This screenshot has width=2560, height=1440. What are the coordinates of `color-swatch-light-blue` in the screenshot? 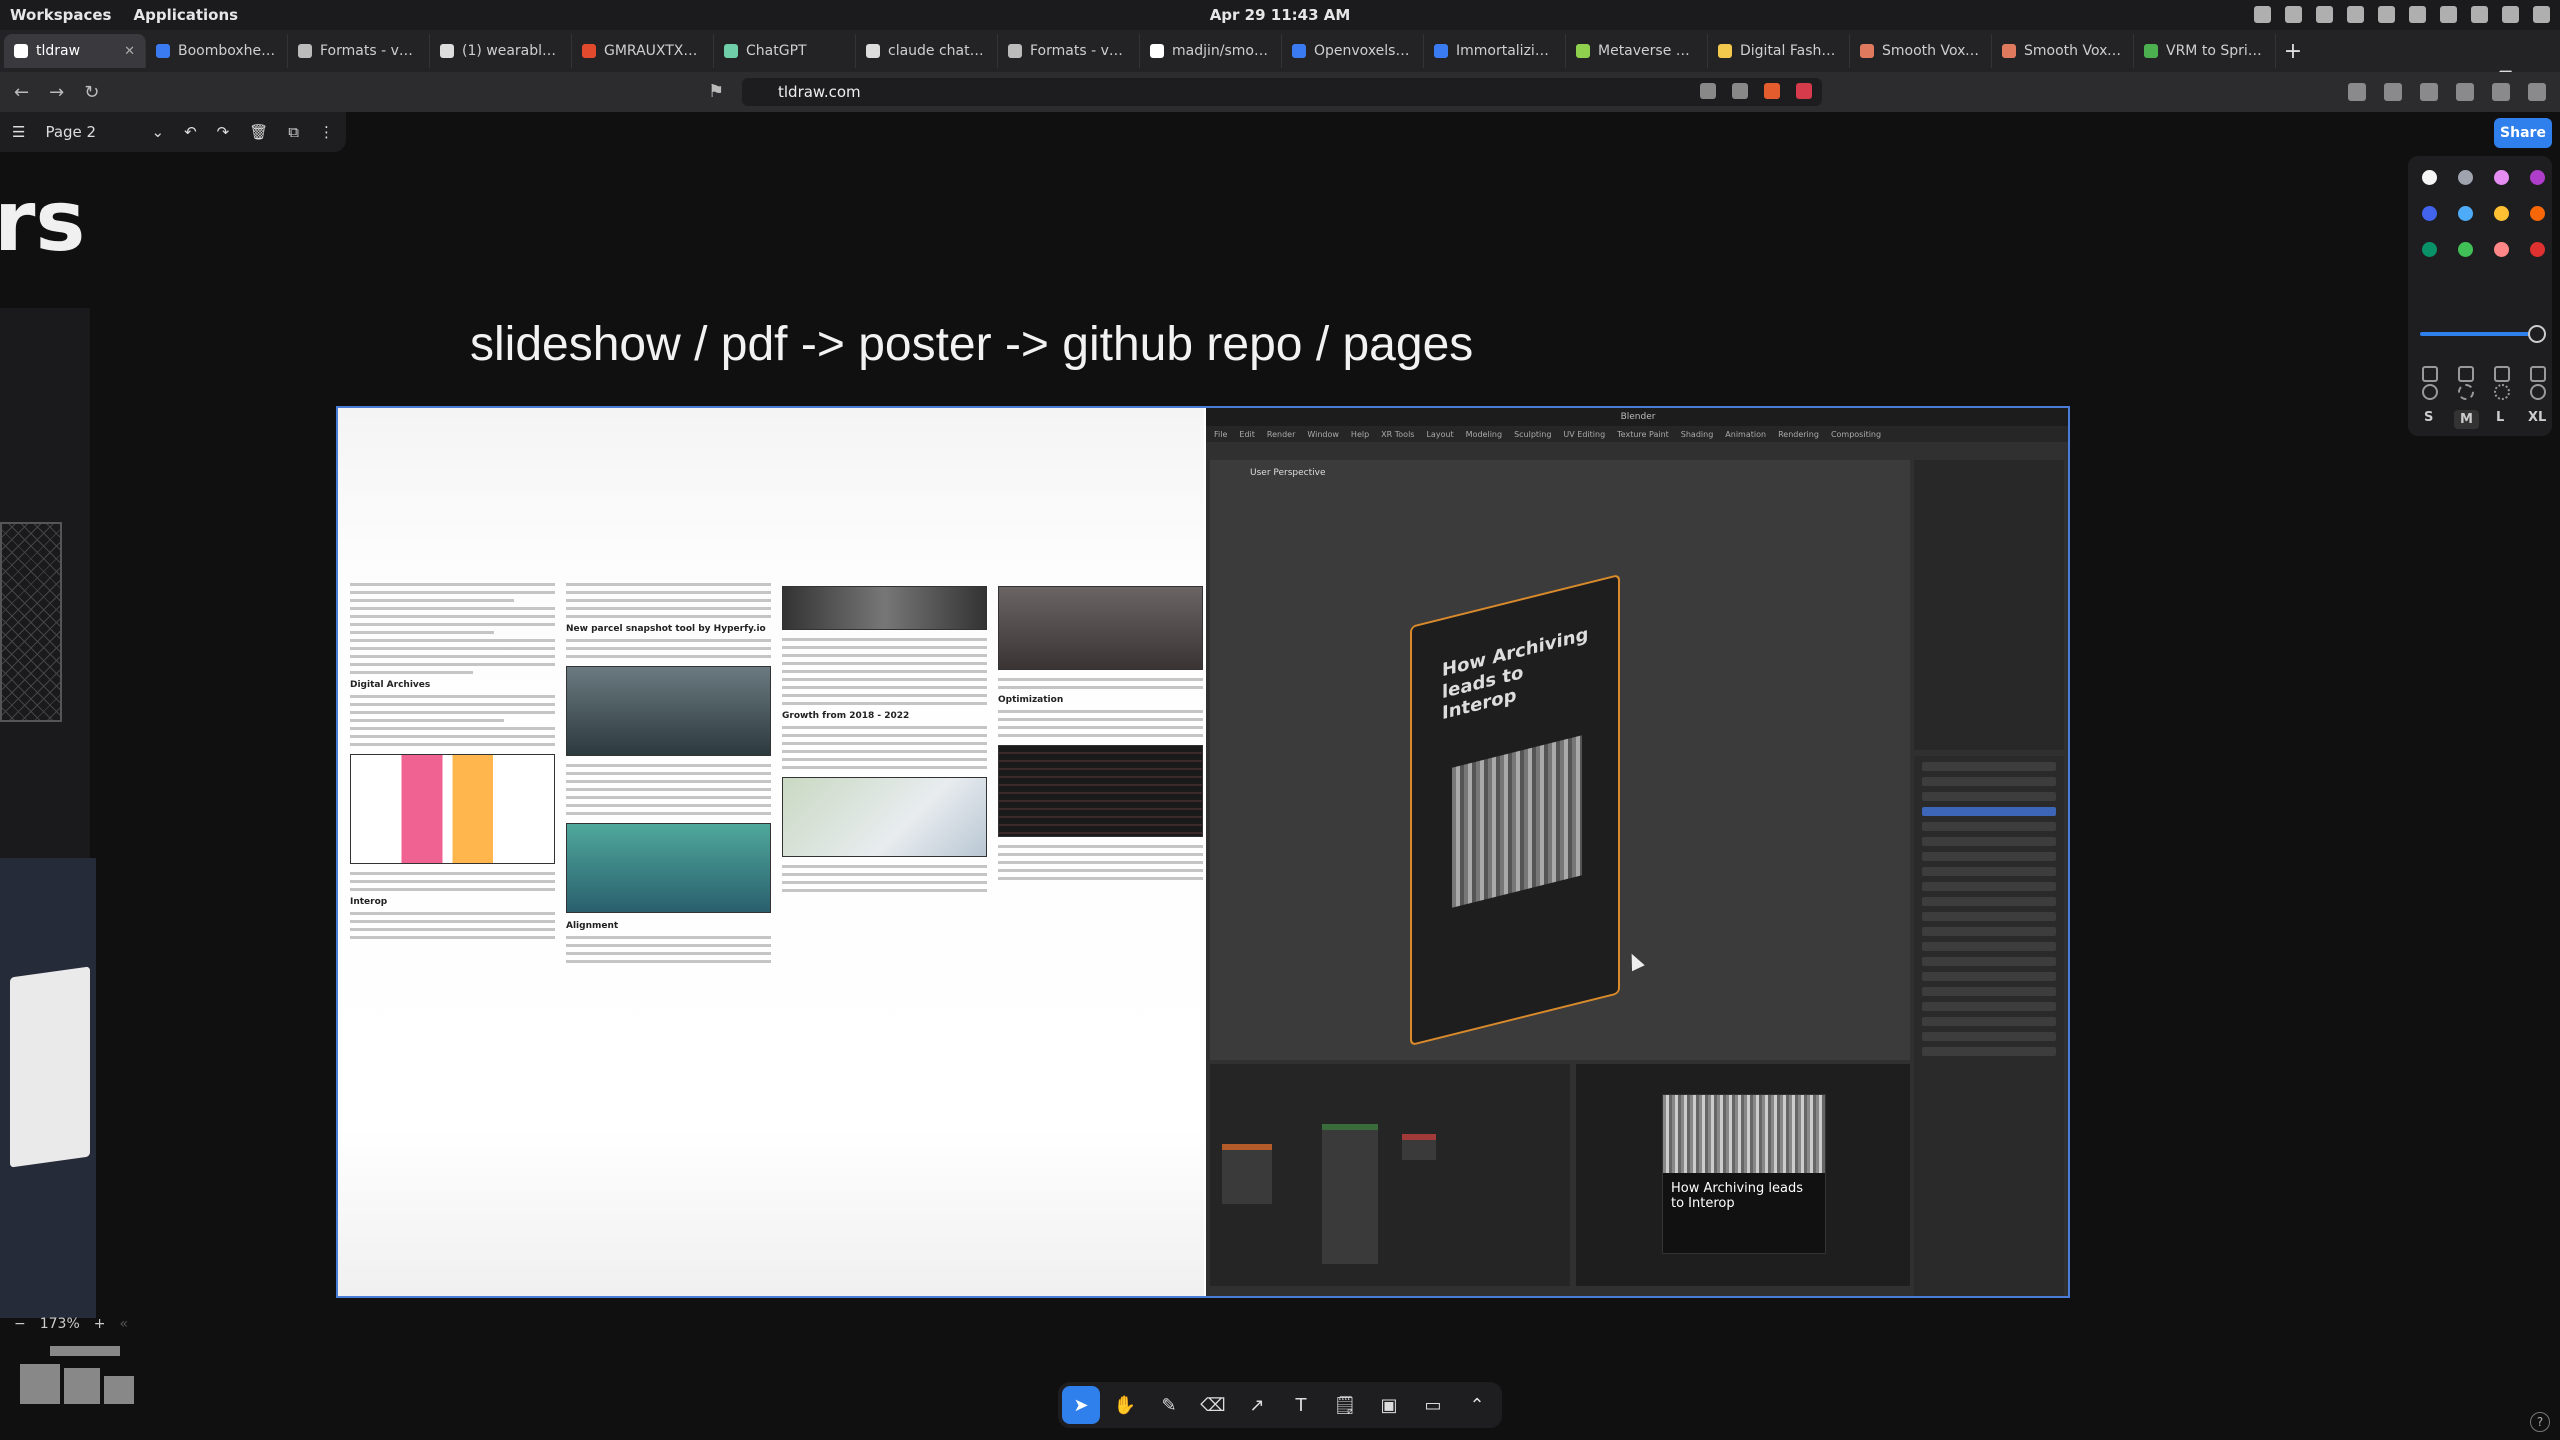 It's located at (2465, 213).